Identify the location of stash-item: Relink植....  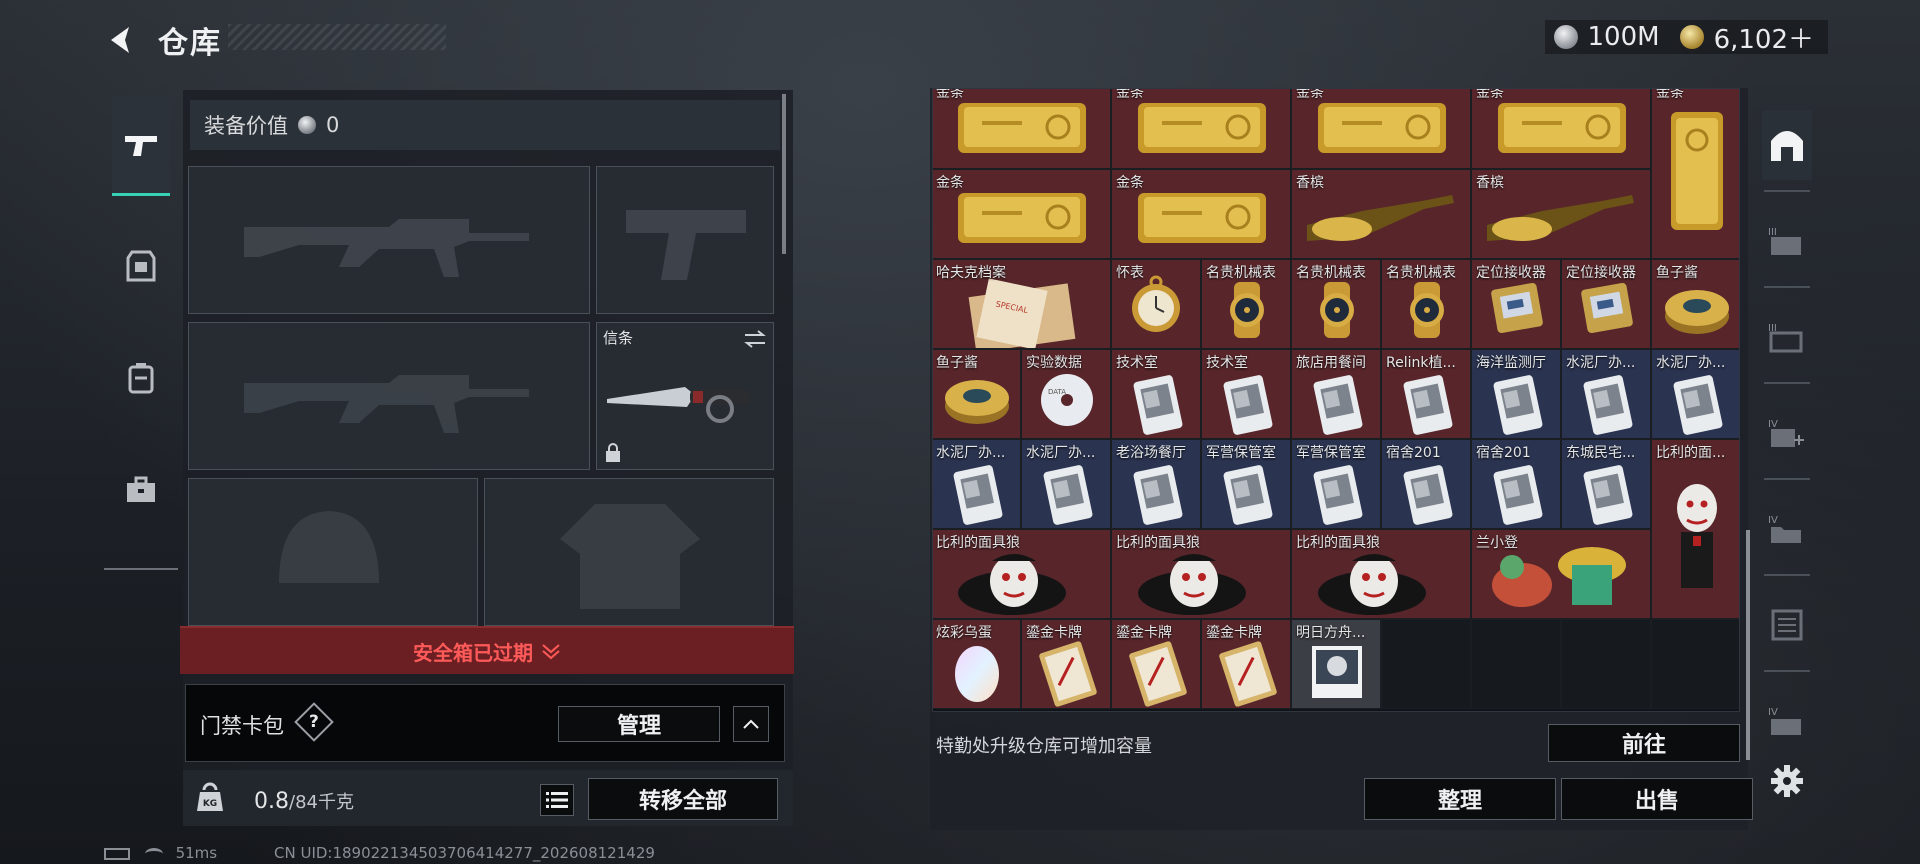
(1426, 394).